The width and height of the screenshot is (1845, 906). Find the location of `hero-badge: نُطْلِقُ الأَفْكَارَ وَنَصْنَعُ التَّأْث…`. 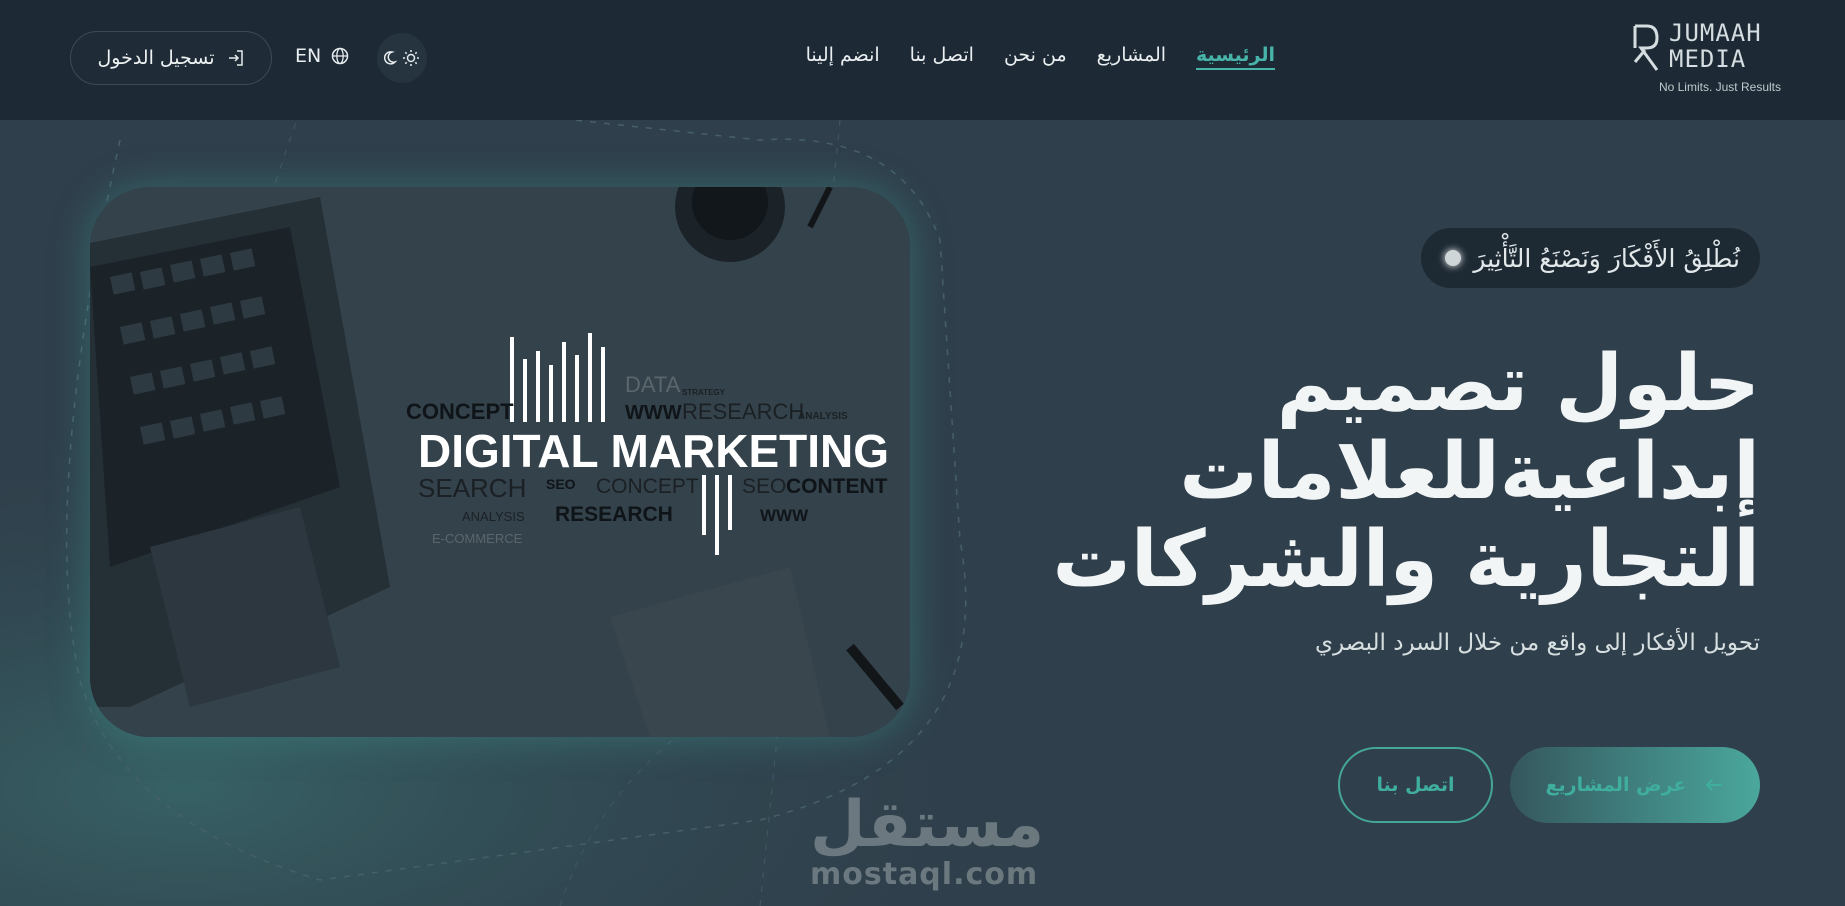

hero-badge: نُطْلِقُ الأَفْكَارَ وَنَصْنَعُ التَّأْث… is located at coordinates (1590, 258).